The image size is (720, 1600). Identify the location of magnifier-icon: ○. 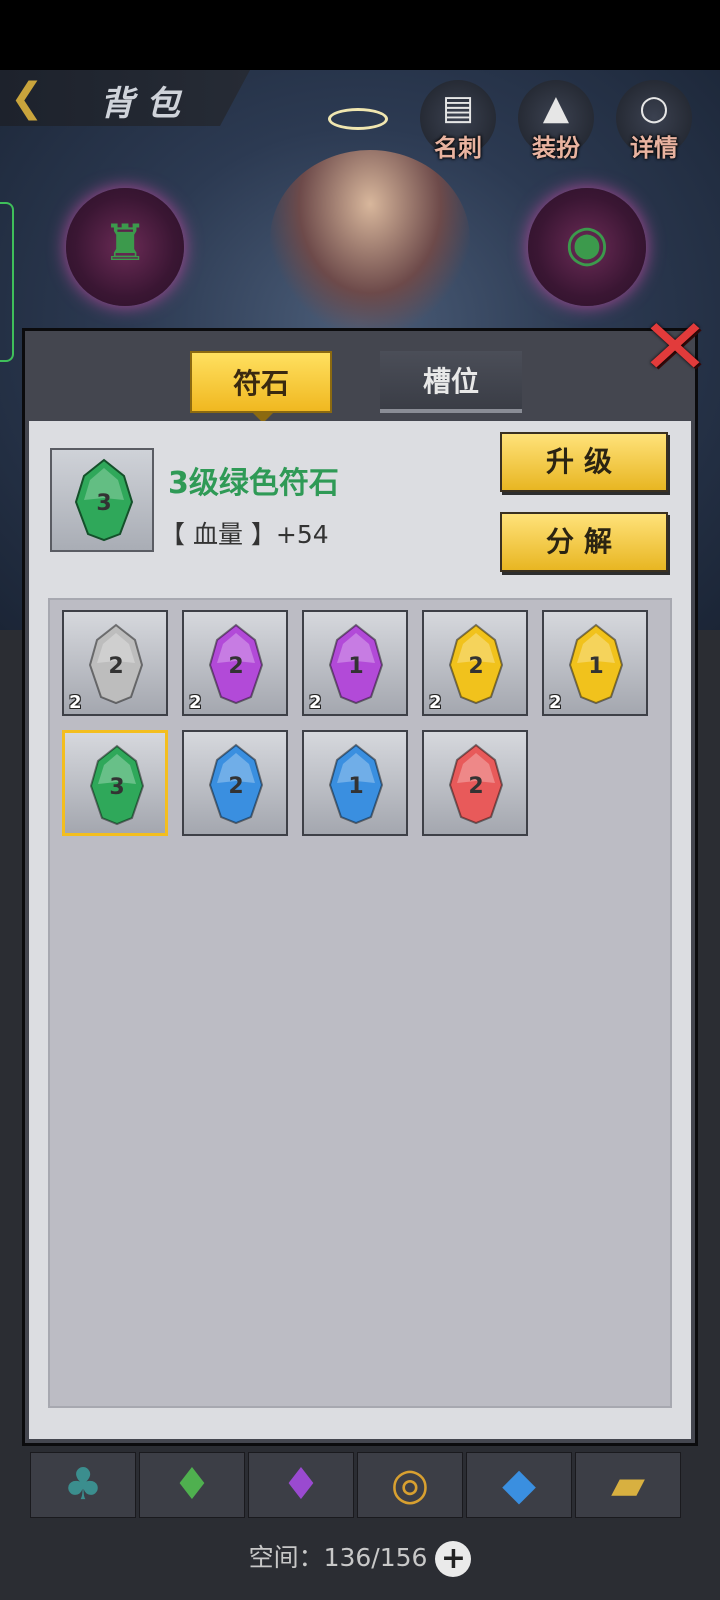
(654, 108).